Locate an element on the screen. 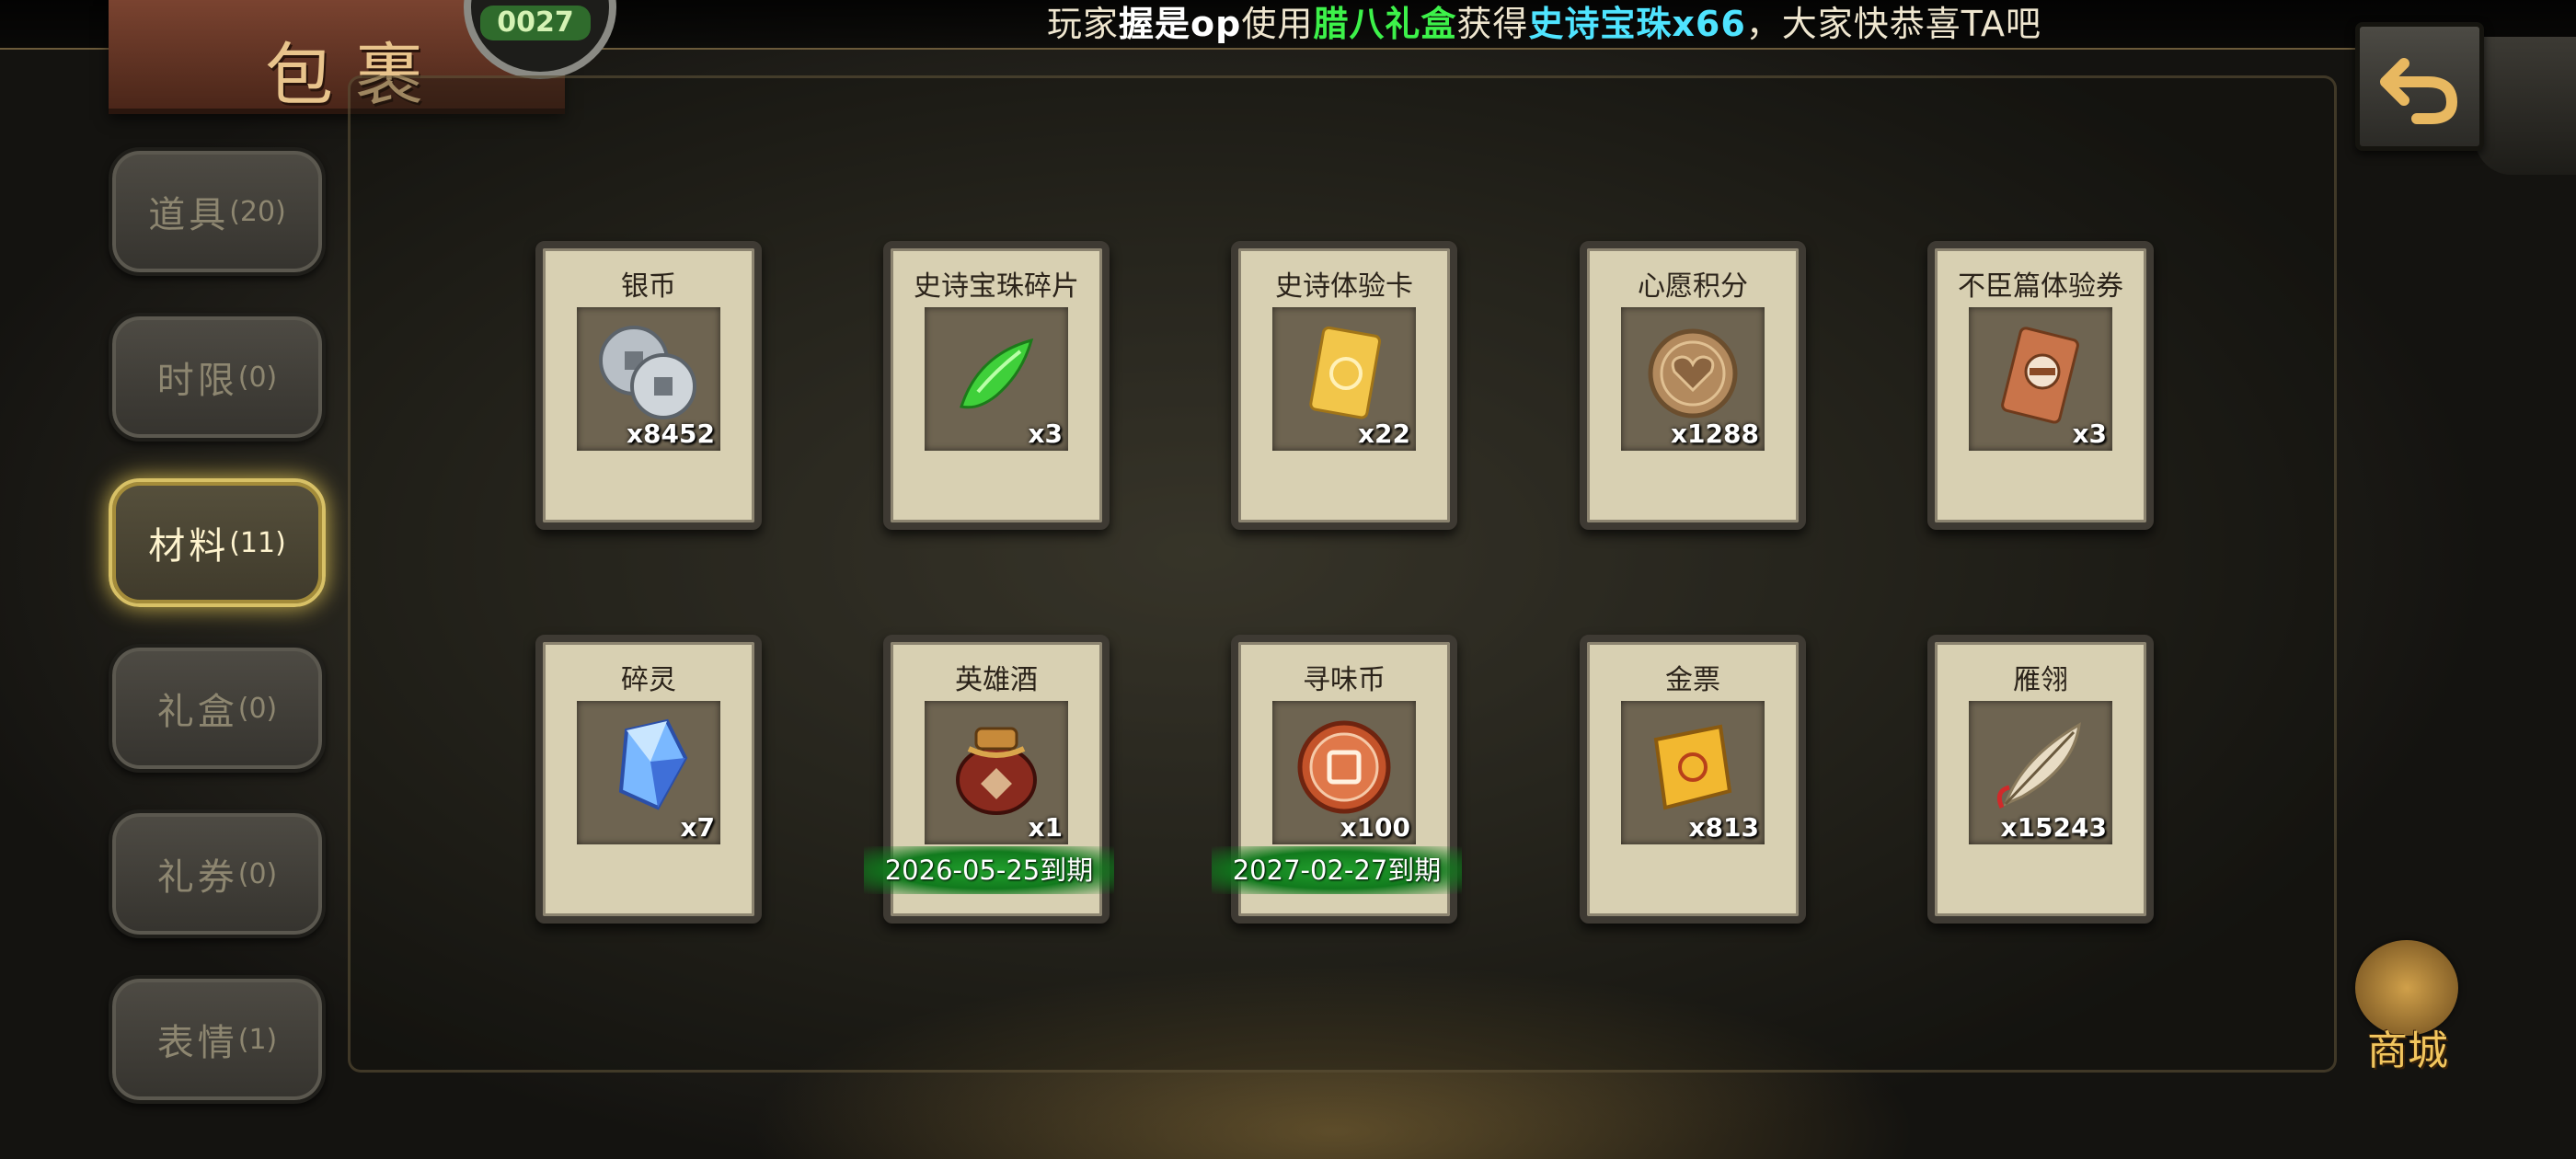  announcement-item-used: 腊八礼盒 is located at coordinates (1385, 24).